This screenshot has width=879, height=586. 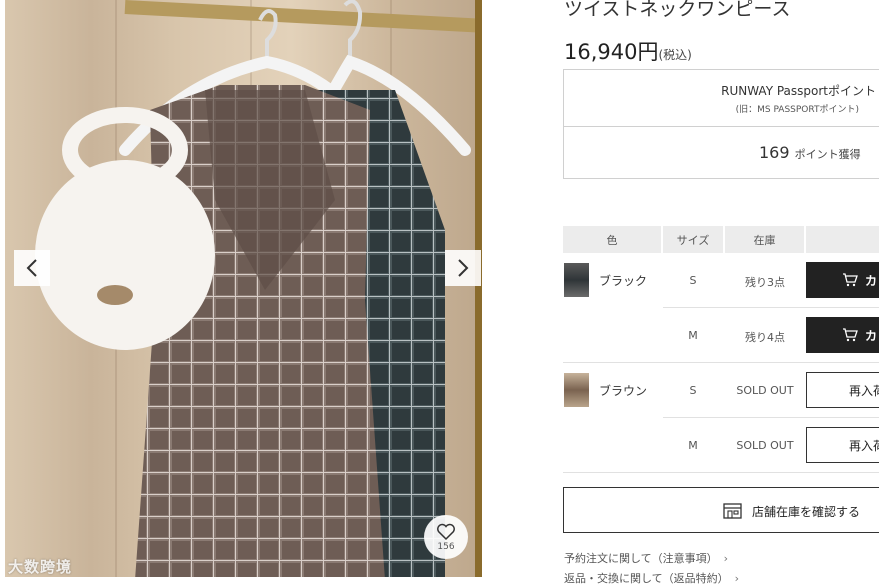 What do you see at coordinates (721, 152) in the screenshot?
I see `points-earned: 169 ポイント獲得` at bounding box center [721, 152].